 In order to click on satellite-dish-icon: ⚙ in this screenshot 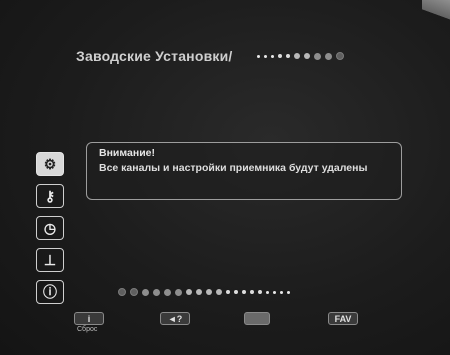, I will do `click(50, 163)`.